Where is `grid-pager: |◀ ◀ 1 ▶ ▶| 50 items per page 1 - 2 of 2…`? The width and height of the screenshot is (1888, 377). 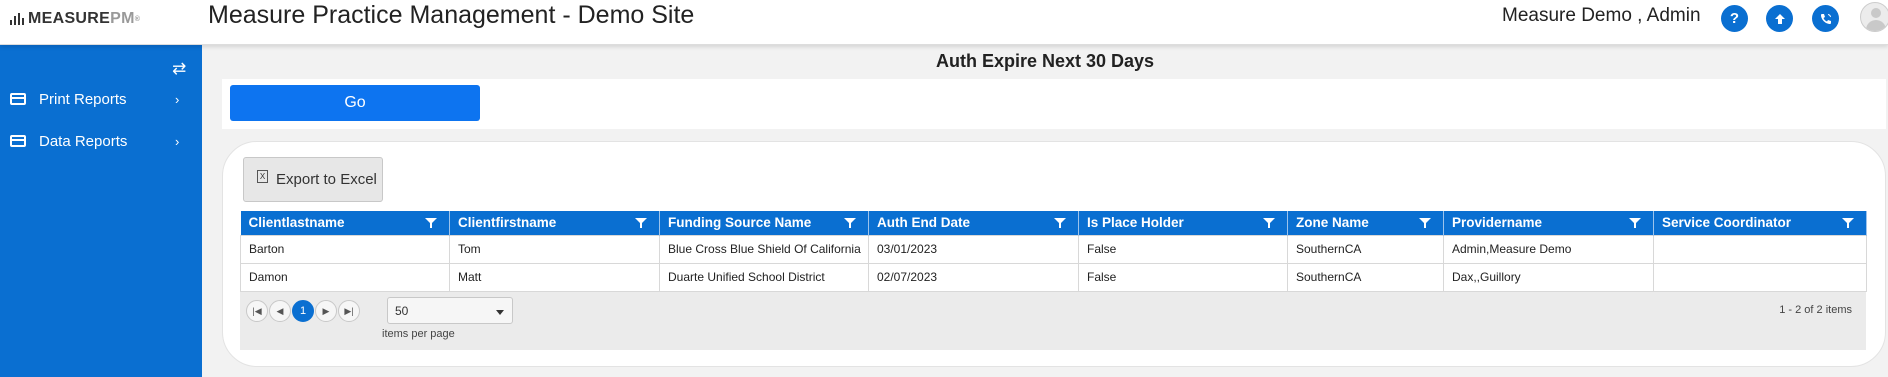 grid-pager: |◀ ◀ 1 ▶ ▶| 50 items per page 1 - 2 of 2… is located at coordinates (1053, 321).